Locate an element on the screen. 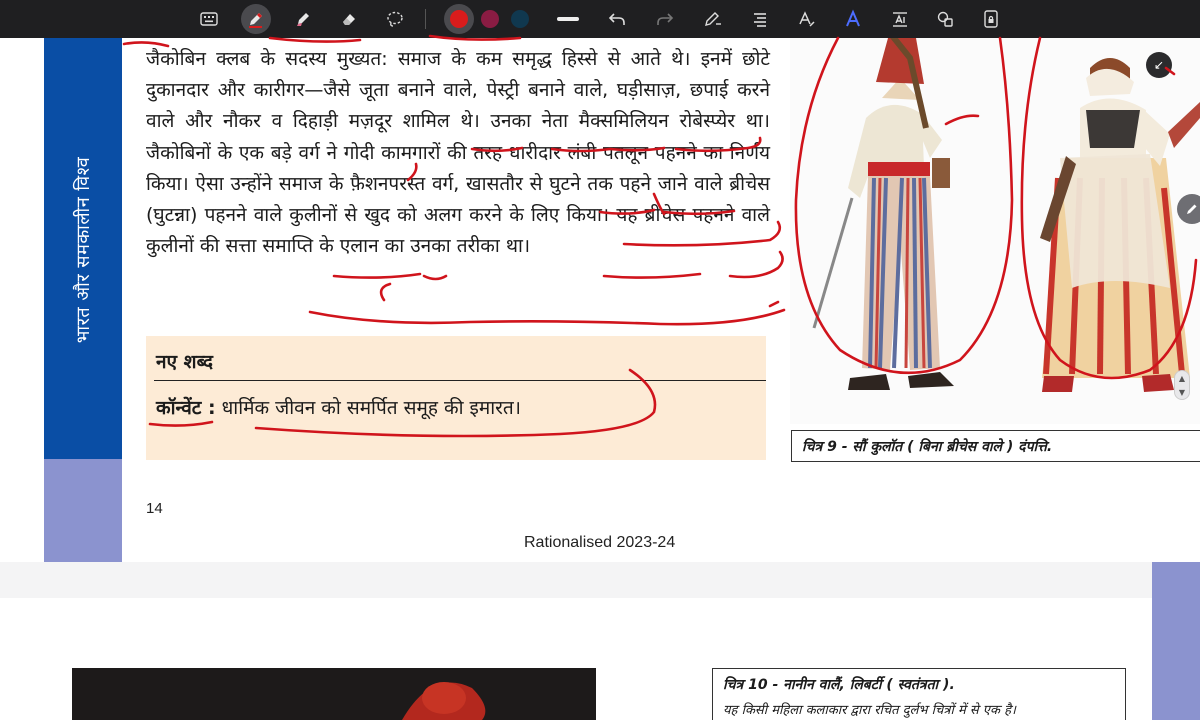 This screenshot has height=720, width=1200. floating-pen-button is located at coordinates (1188, 209).